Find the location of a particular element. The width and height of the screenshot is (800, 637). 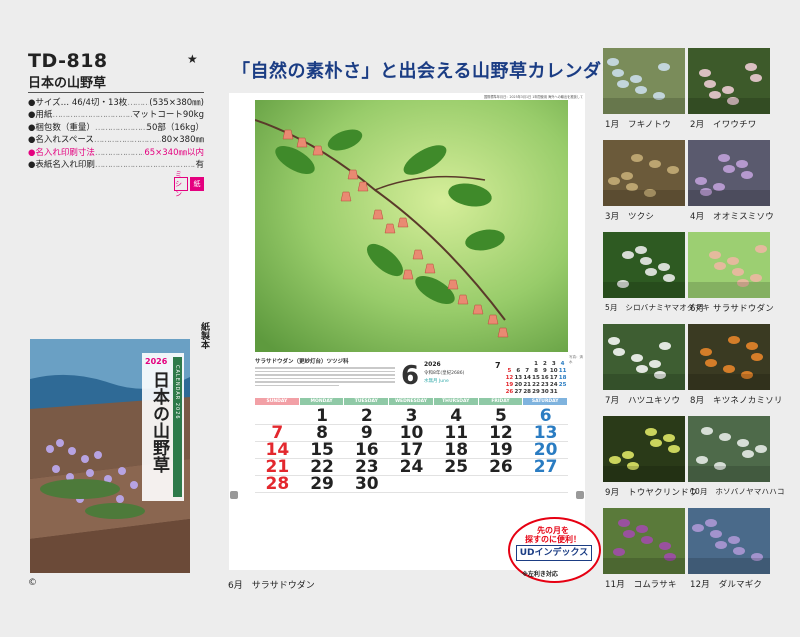

thumbnail-label: 6月 サラサドウダン is located at coordinates (732, 309).